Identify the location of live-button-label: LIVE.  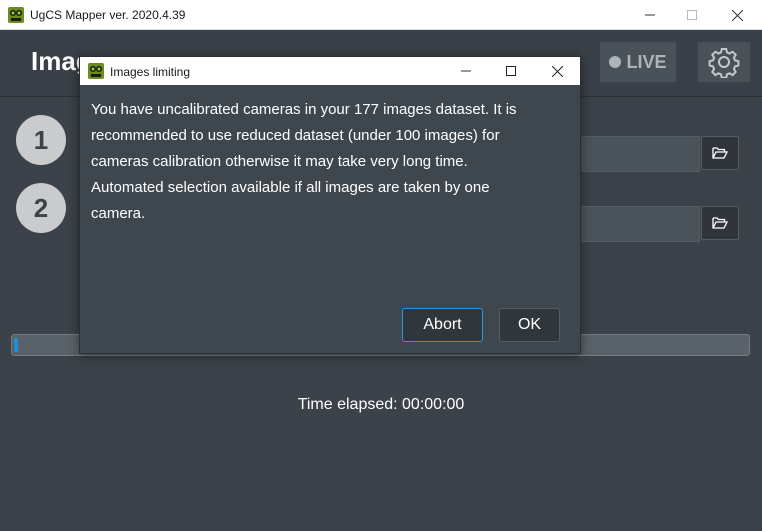
(646, 61).